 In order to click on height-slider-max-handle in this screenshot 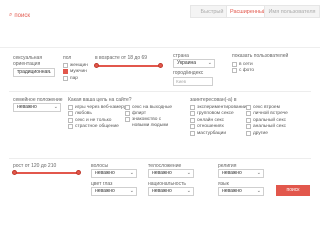, I will do `click(78, 172)`.